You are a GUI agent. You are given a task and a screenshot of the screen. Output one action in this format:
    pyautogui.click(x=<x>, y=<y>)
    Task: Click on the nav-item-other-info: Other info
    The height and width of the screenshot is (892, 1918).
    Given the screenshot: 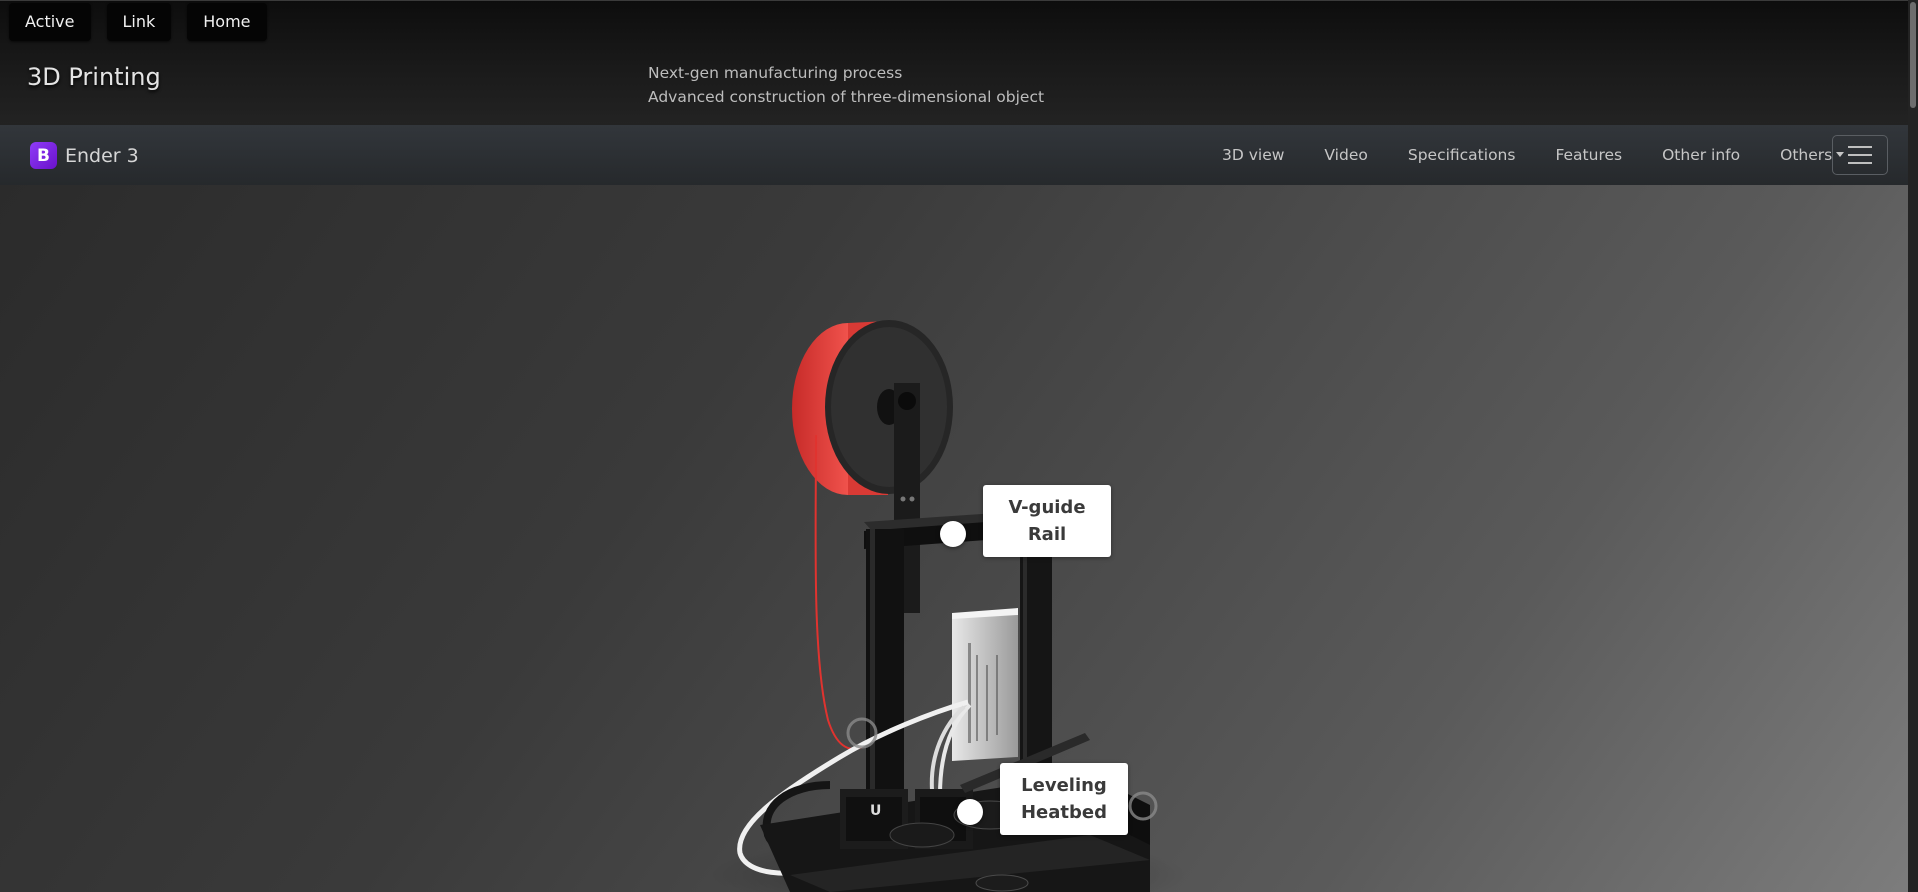 What is the action you would take?
    pyautogui.click(x=1701, y=155)
    